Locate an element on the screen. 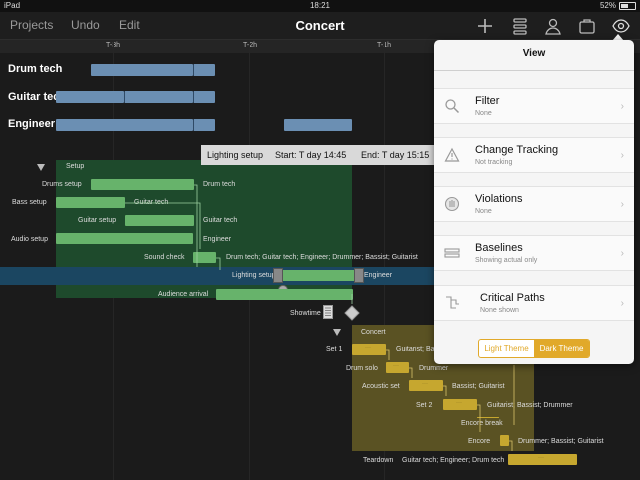 This screenshot has height=480, width=640. menu-item-violations: Violations None › is located at coordinates (534, 204).